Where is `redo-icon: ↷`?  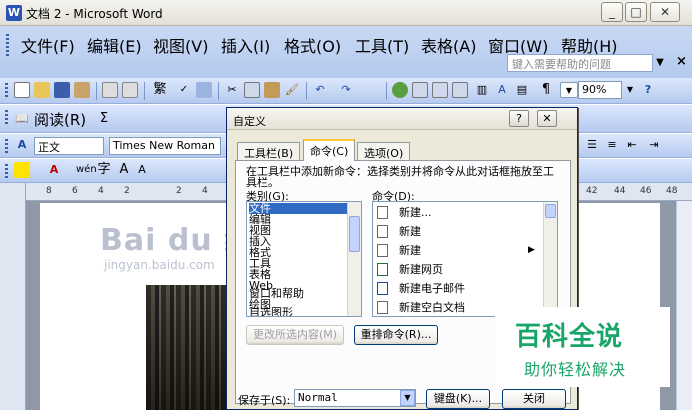
redo-icon: ↷ is located at coordinates (346, 90).